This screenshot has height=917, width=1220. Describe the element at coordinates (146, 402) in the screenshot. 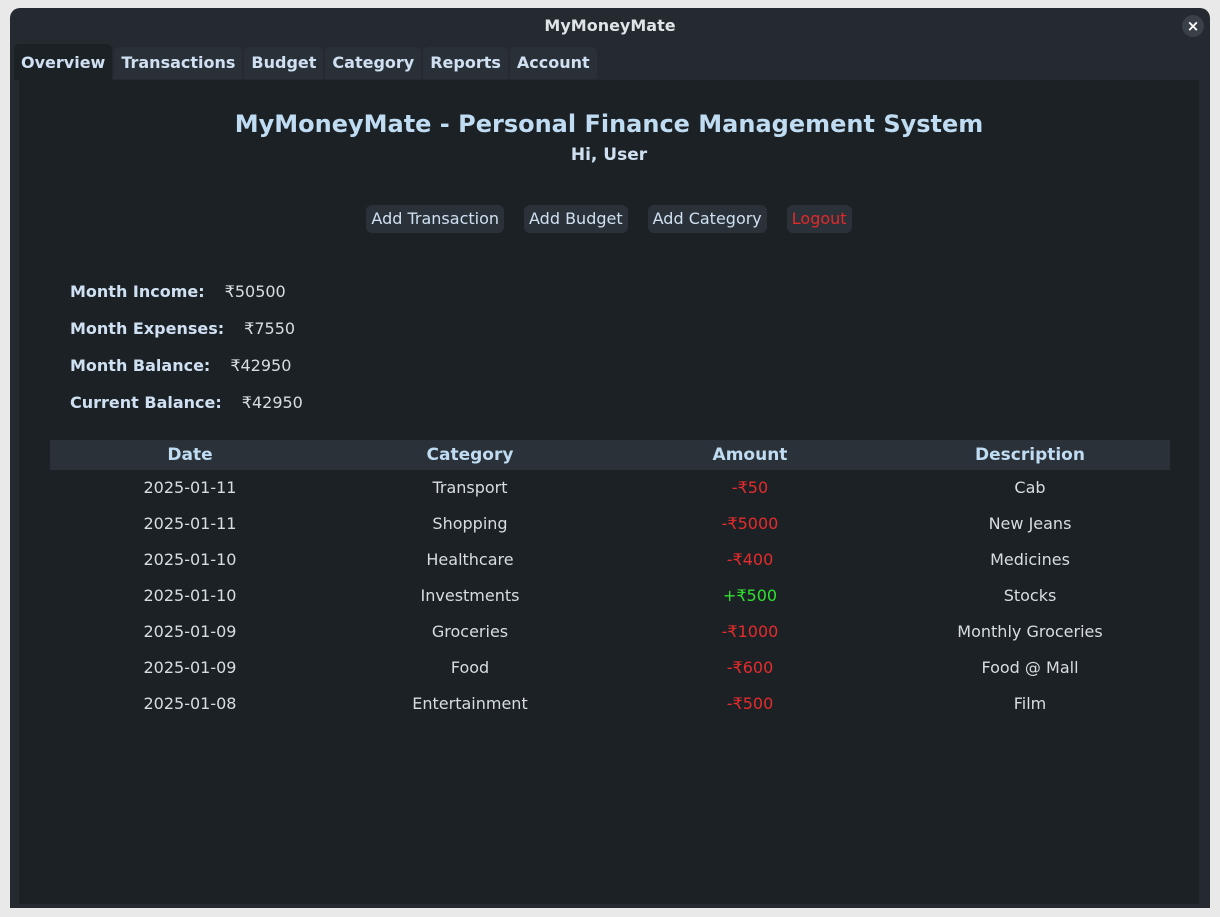

I see `current-balance-label: Current Balance:` at that location.